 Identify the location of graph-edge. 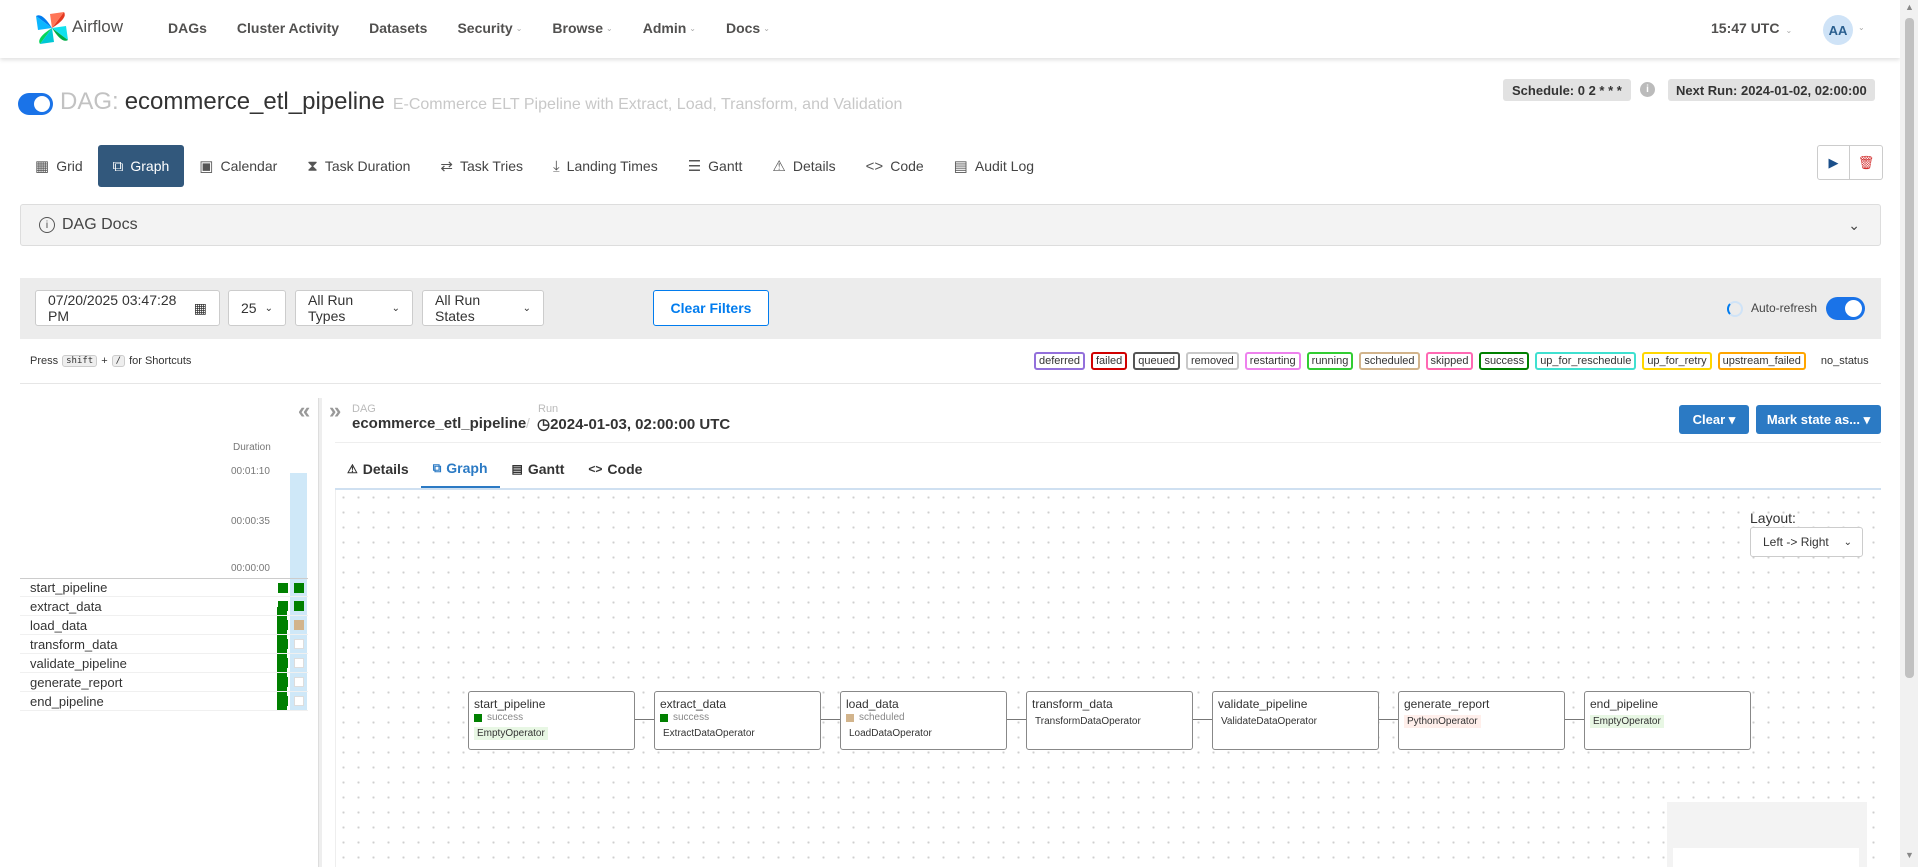
(1016, 719).